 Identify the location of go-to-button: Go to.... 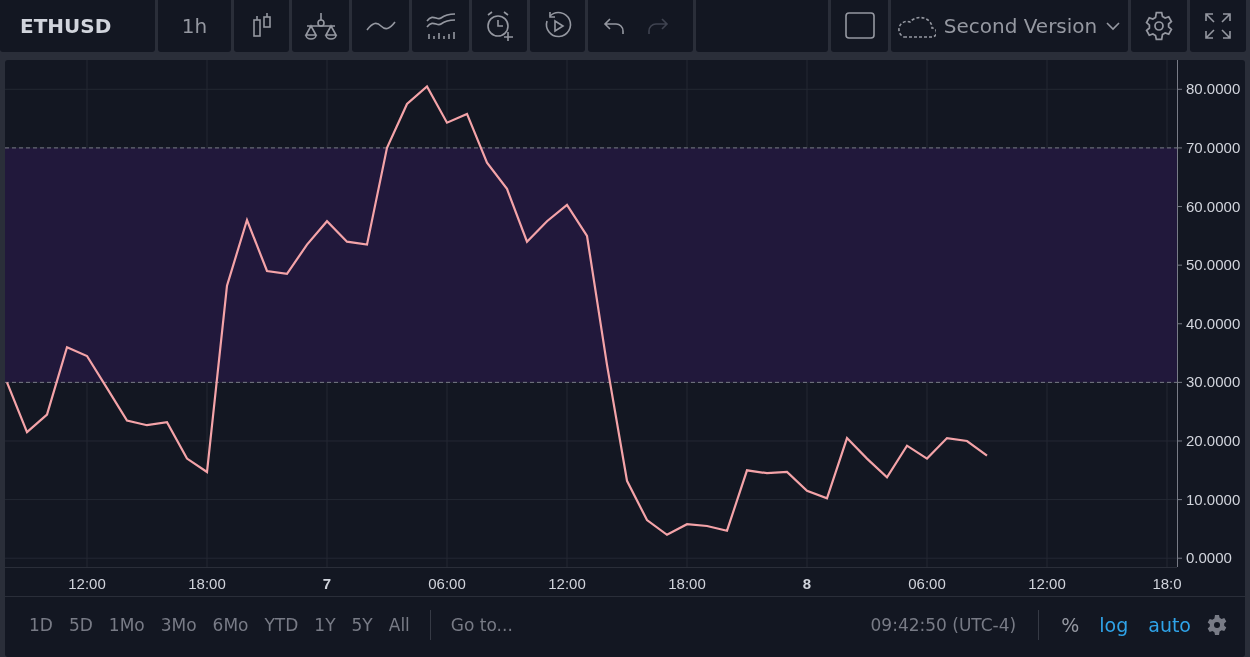
(481, 625).